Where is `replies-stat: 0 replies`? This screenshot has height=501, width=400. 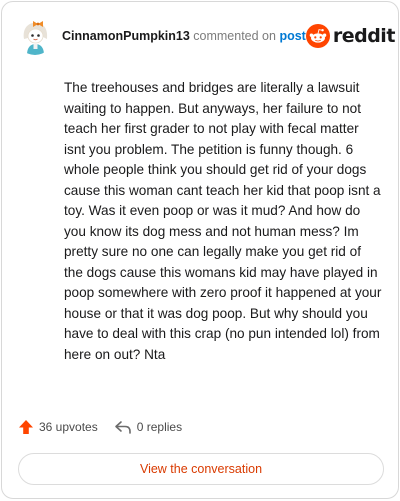 replies-stat: 0 replies is located at coordinates (148, 427).